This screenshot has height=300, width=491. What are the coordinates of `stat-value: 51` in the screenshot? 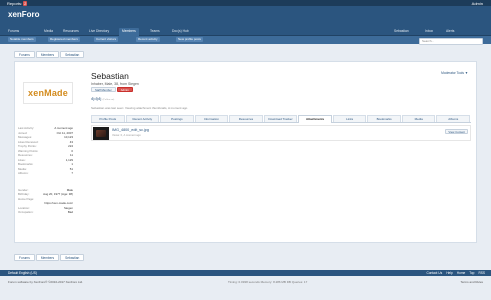 It's located at (71, 169).